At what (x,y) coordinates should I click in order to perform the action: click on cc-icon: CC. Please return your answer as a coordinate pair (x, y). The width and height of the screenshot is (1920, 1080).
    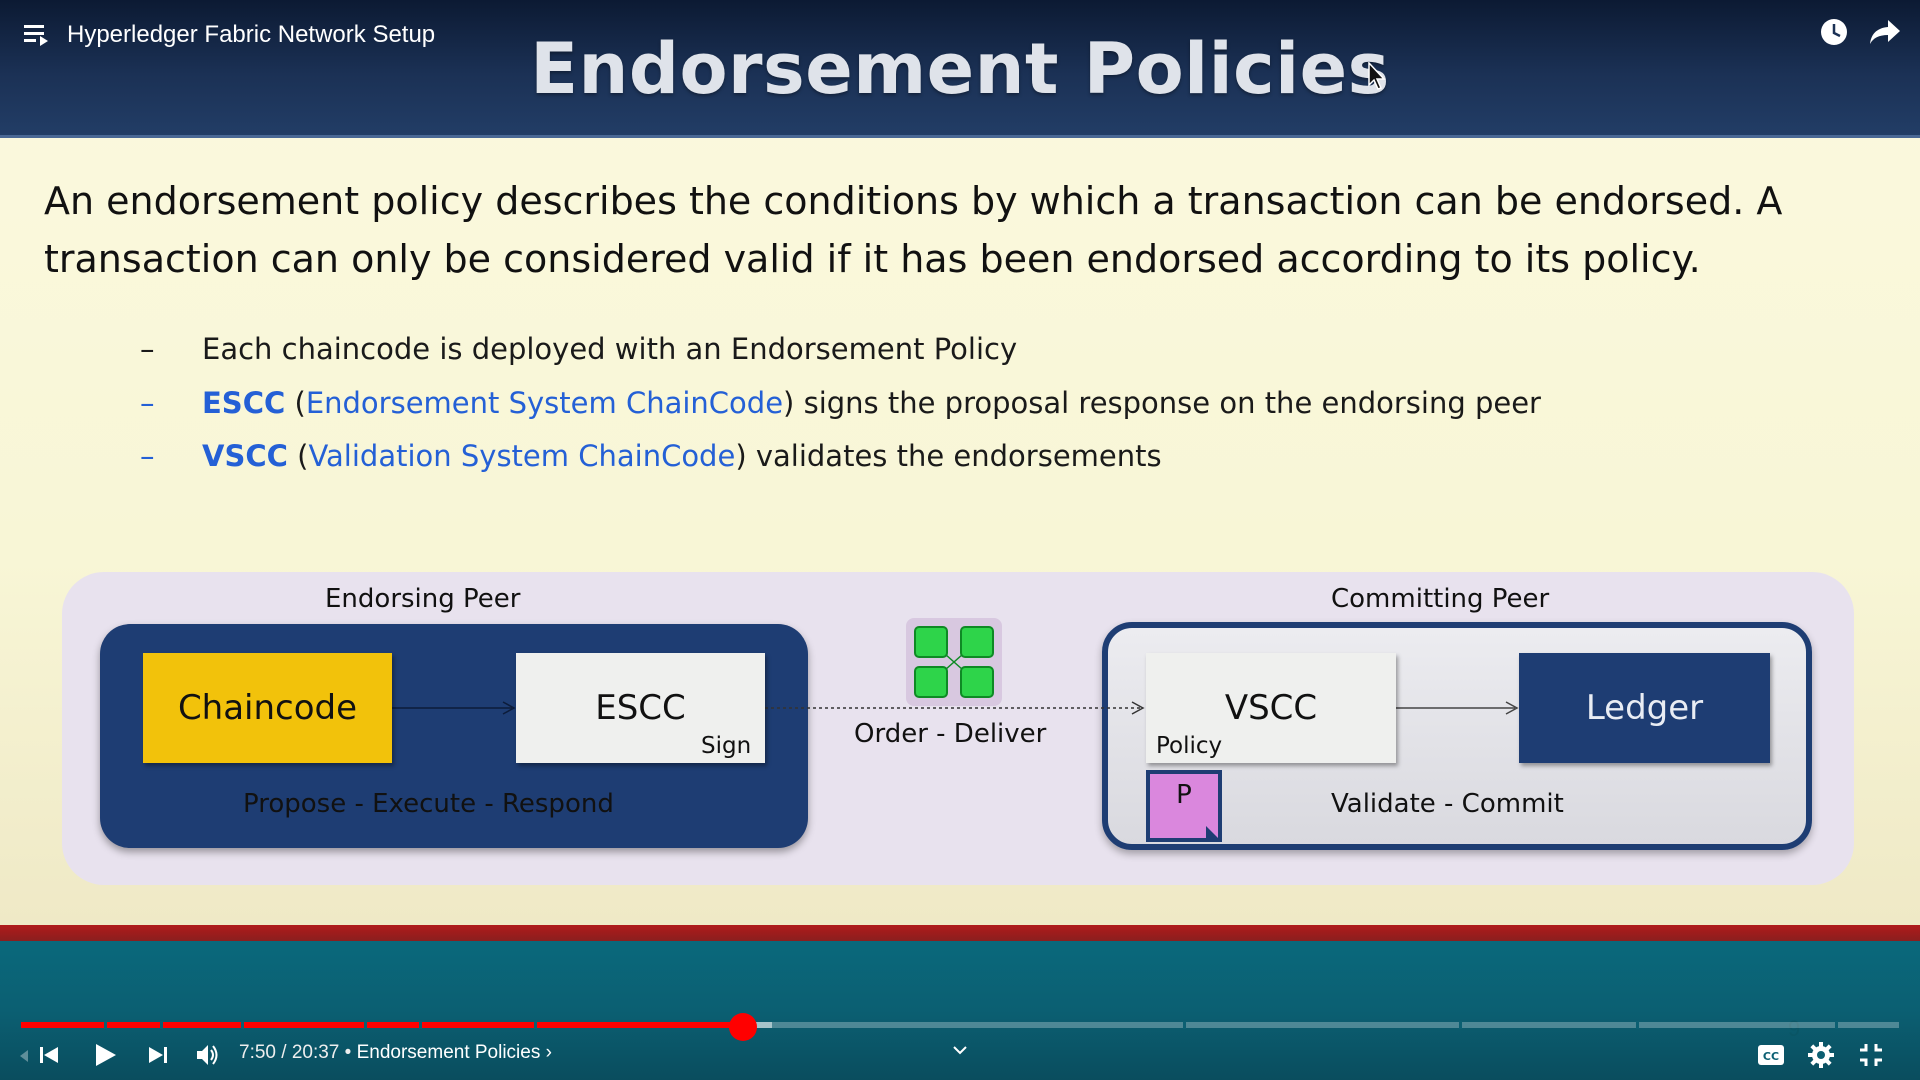
    Looking at the image, I should click on (1771, 1055).